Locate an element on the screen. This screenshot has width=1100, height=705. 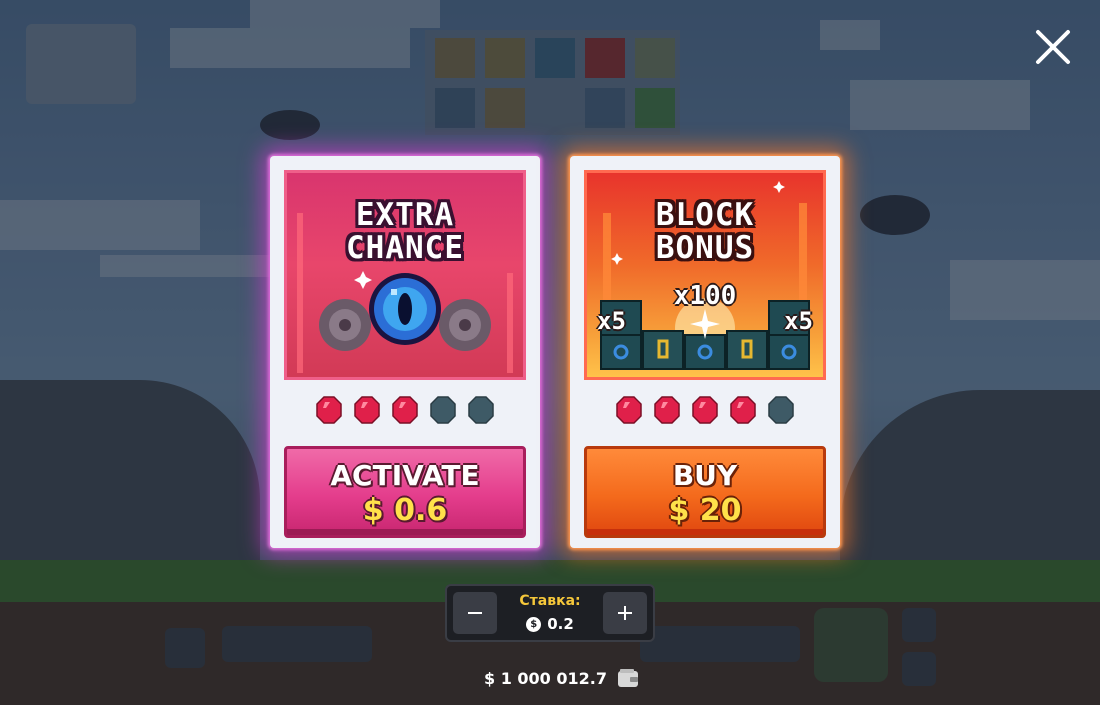
buy-button: BUY $ 20 is located at coordinates (705, 492).